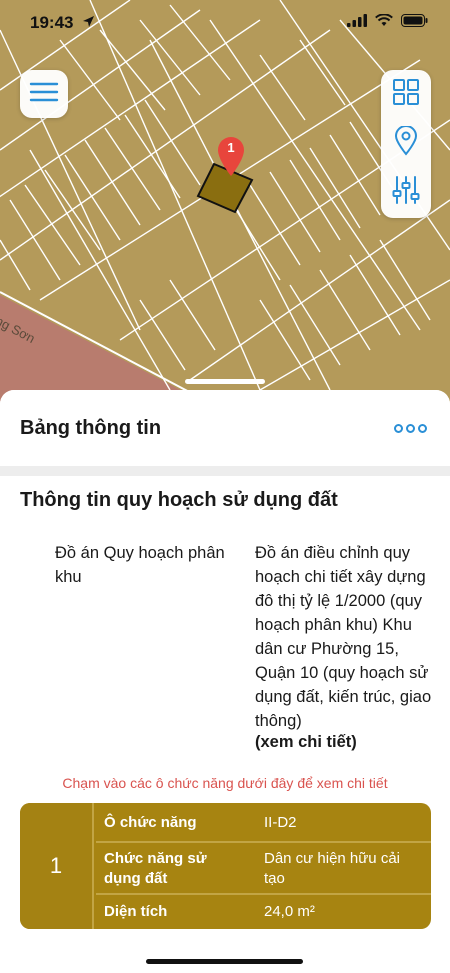 The height and width of the screenshot is (973, 450). Describe the element at coordinates (136, 911) in the screenshot. I see `row-key: Diện tích` at that location.